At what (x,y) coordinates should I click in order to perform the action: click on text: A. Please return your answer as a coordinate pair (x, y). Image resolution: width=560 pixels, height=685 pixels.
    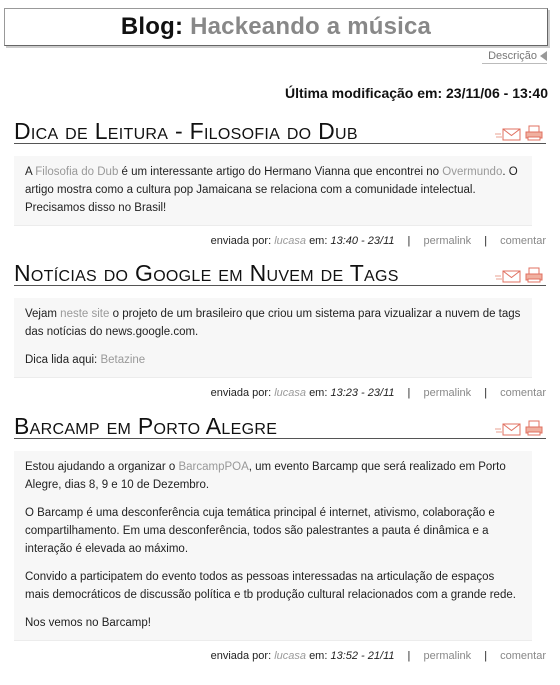
    Looking at the image, I should click on (30, 172).